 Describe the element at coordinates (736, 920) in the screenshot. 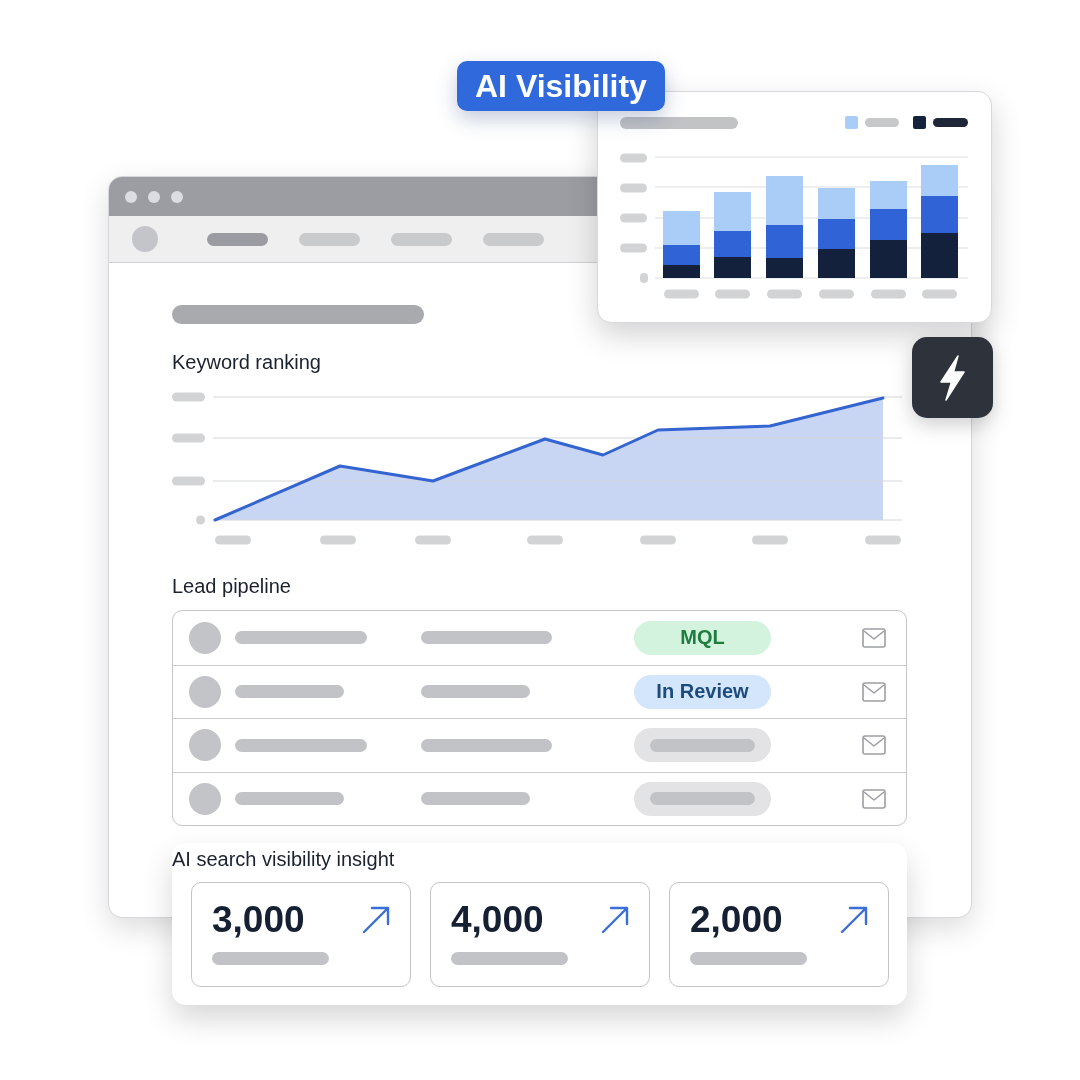

I see `stat-value: 2,000` at that location.